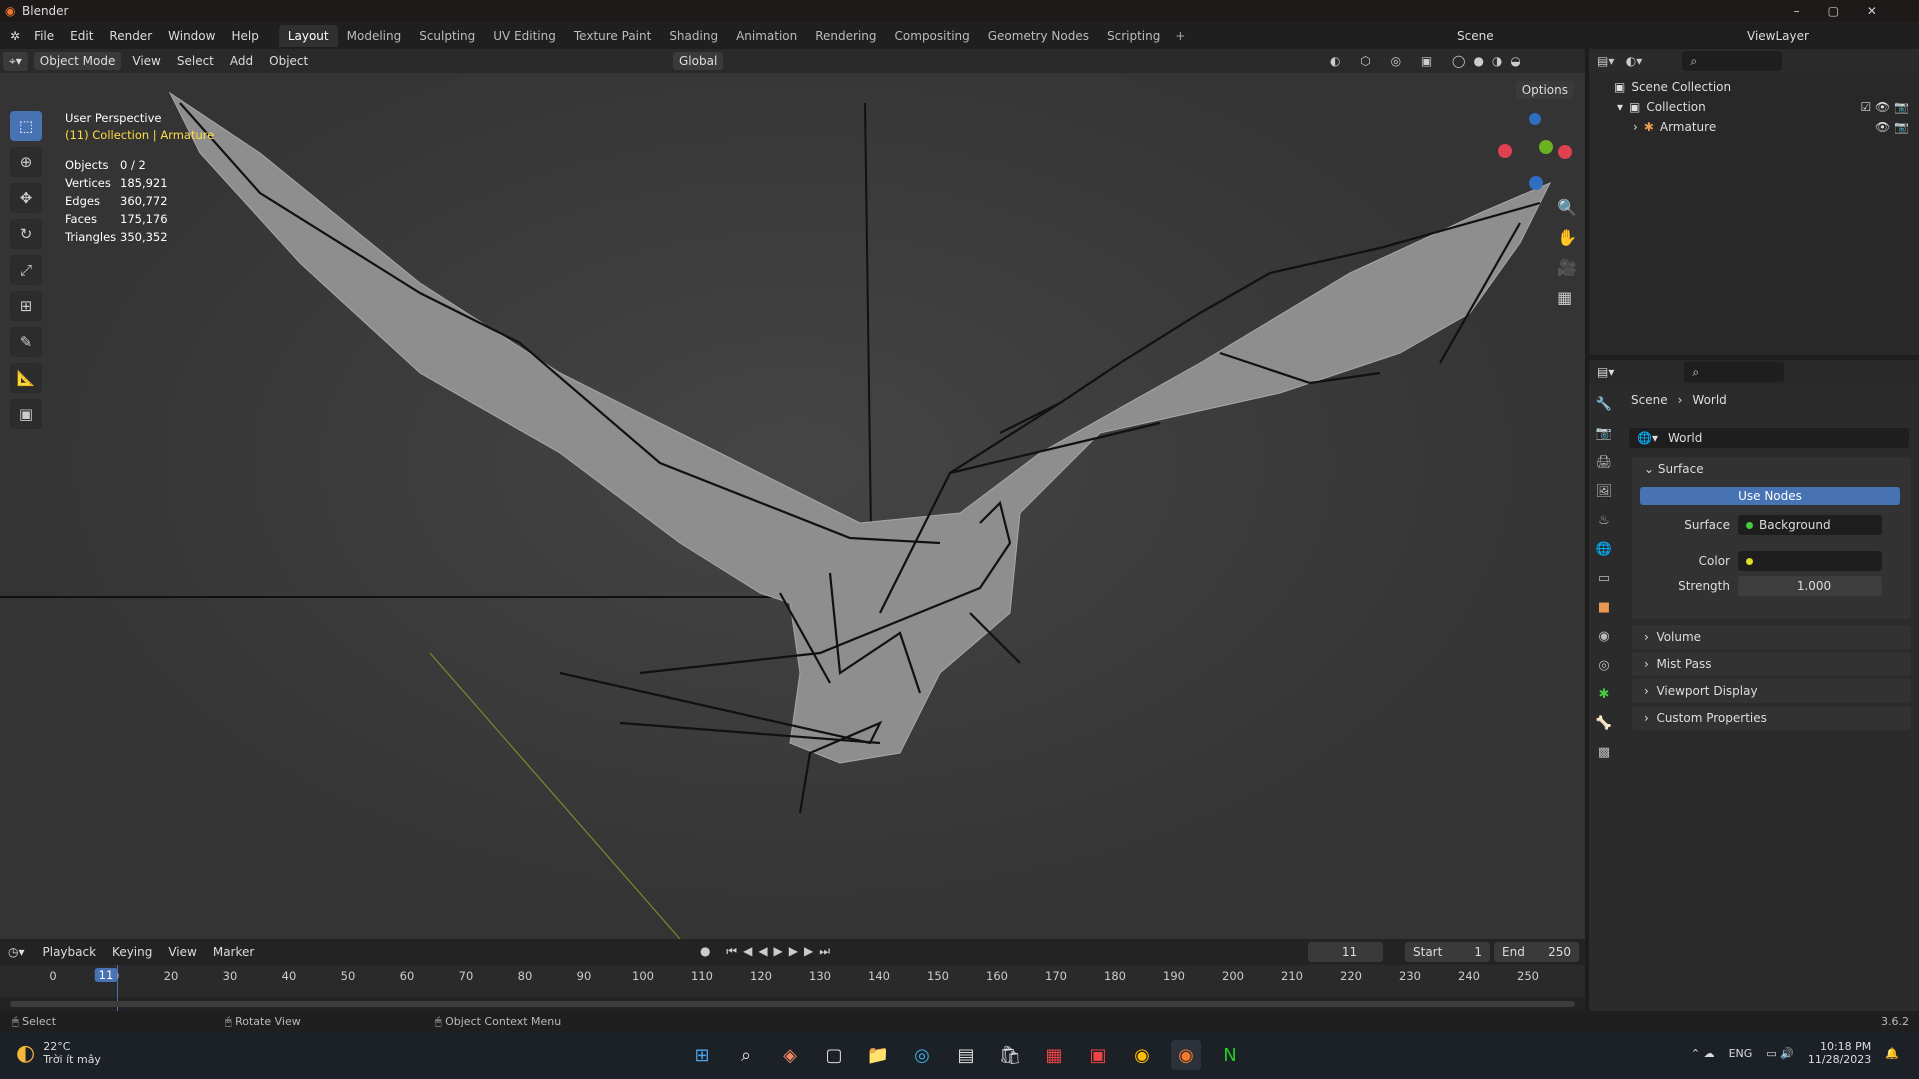 This screenshot has width=1919, height=1079. I want to click on widgets-icon: ◈, so click(790, 1055).